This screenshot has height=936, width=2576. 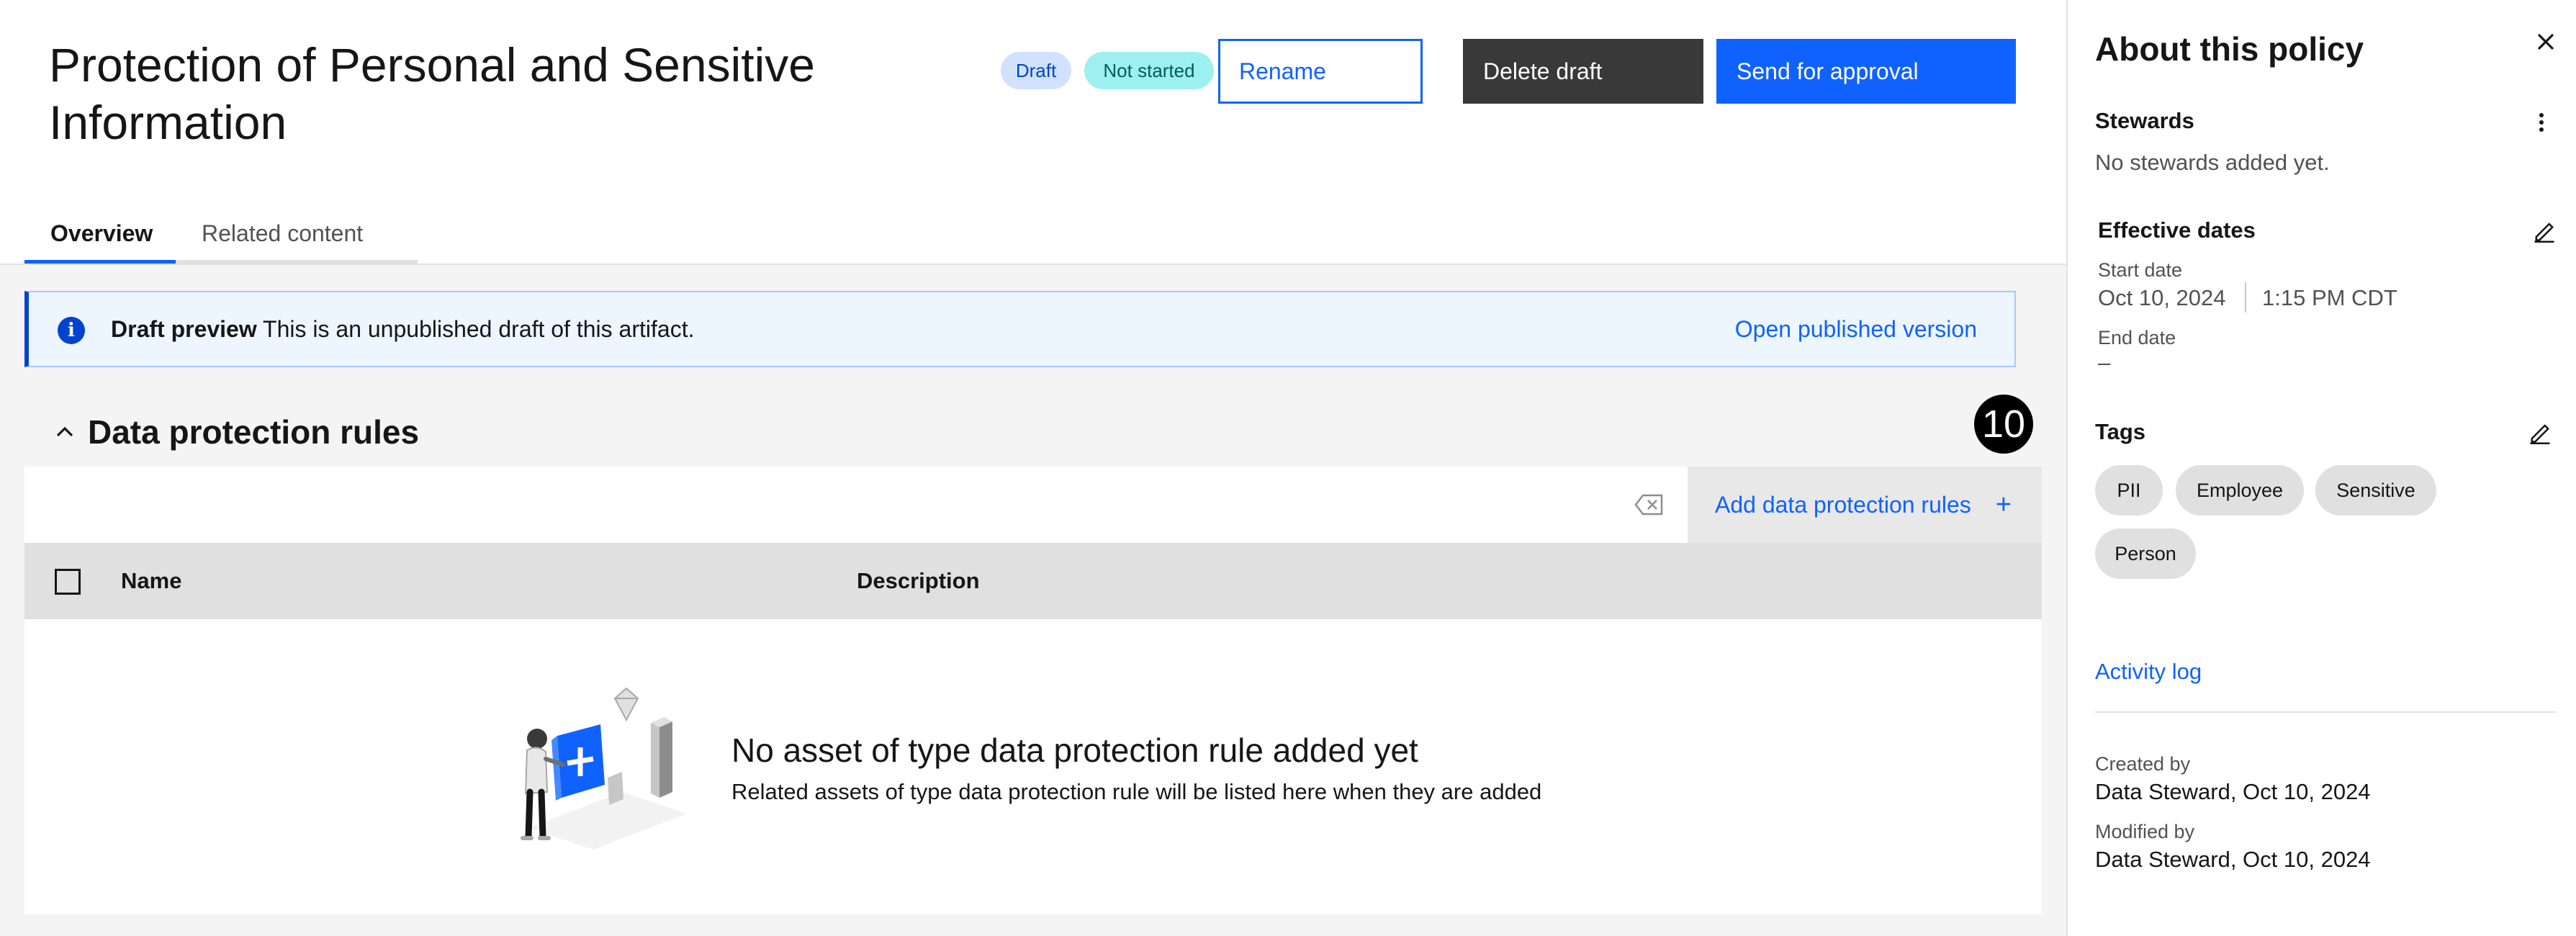 I want to click on add-icon: +, so click(x=2003, y=505).